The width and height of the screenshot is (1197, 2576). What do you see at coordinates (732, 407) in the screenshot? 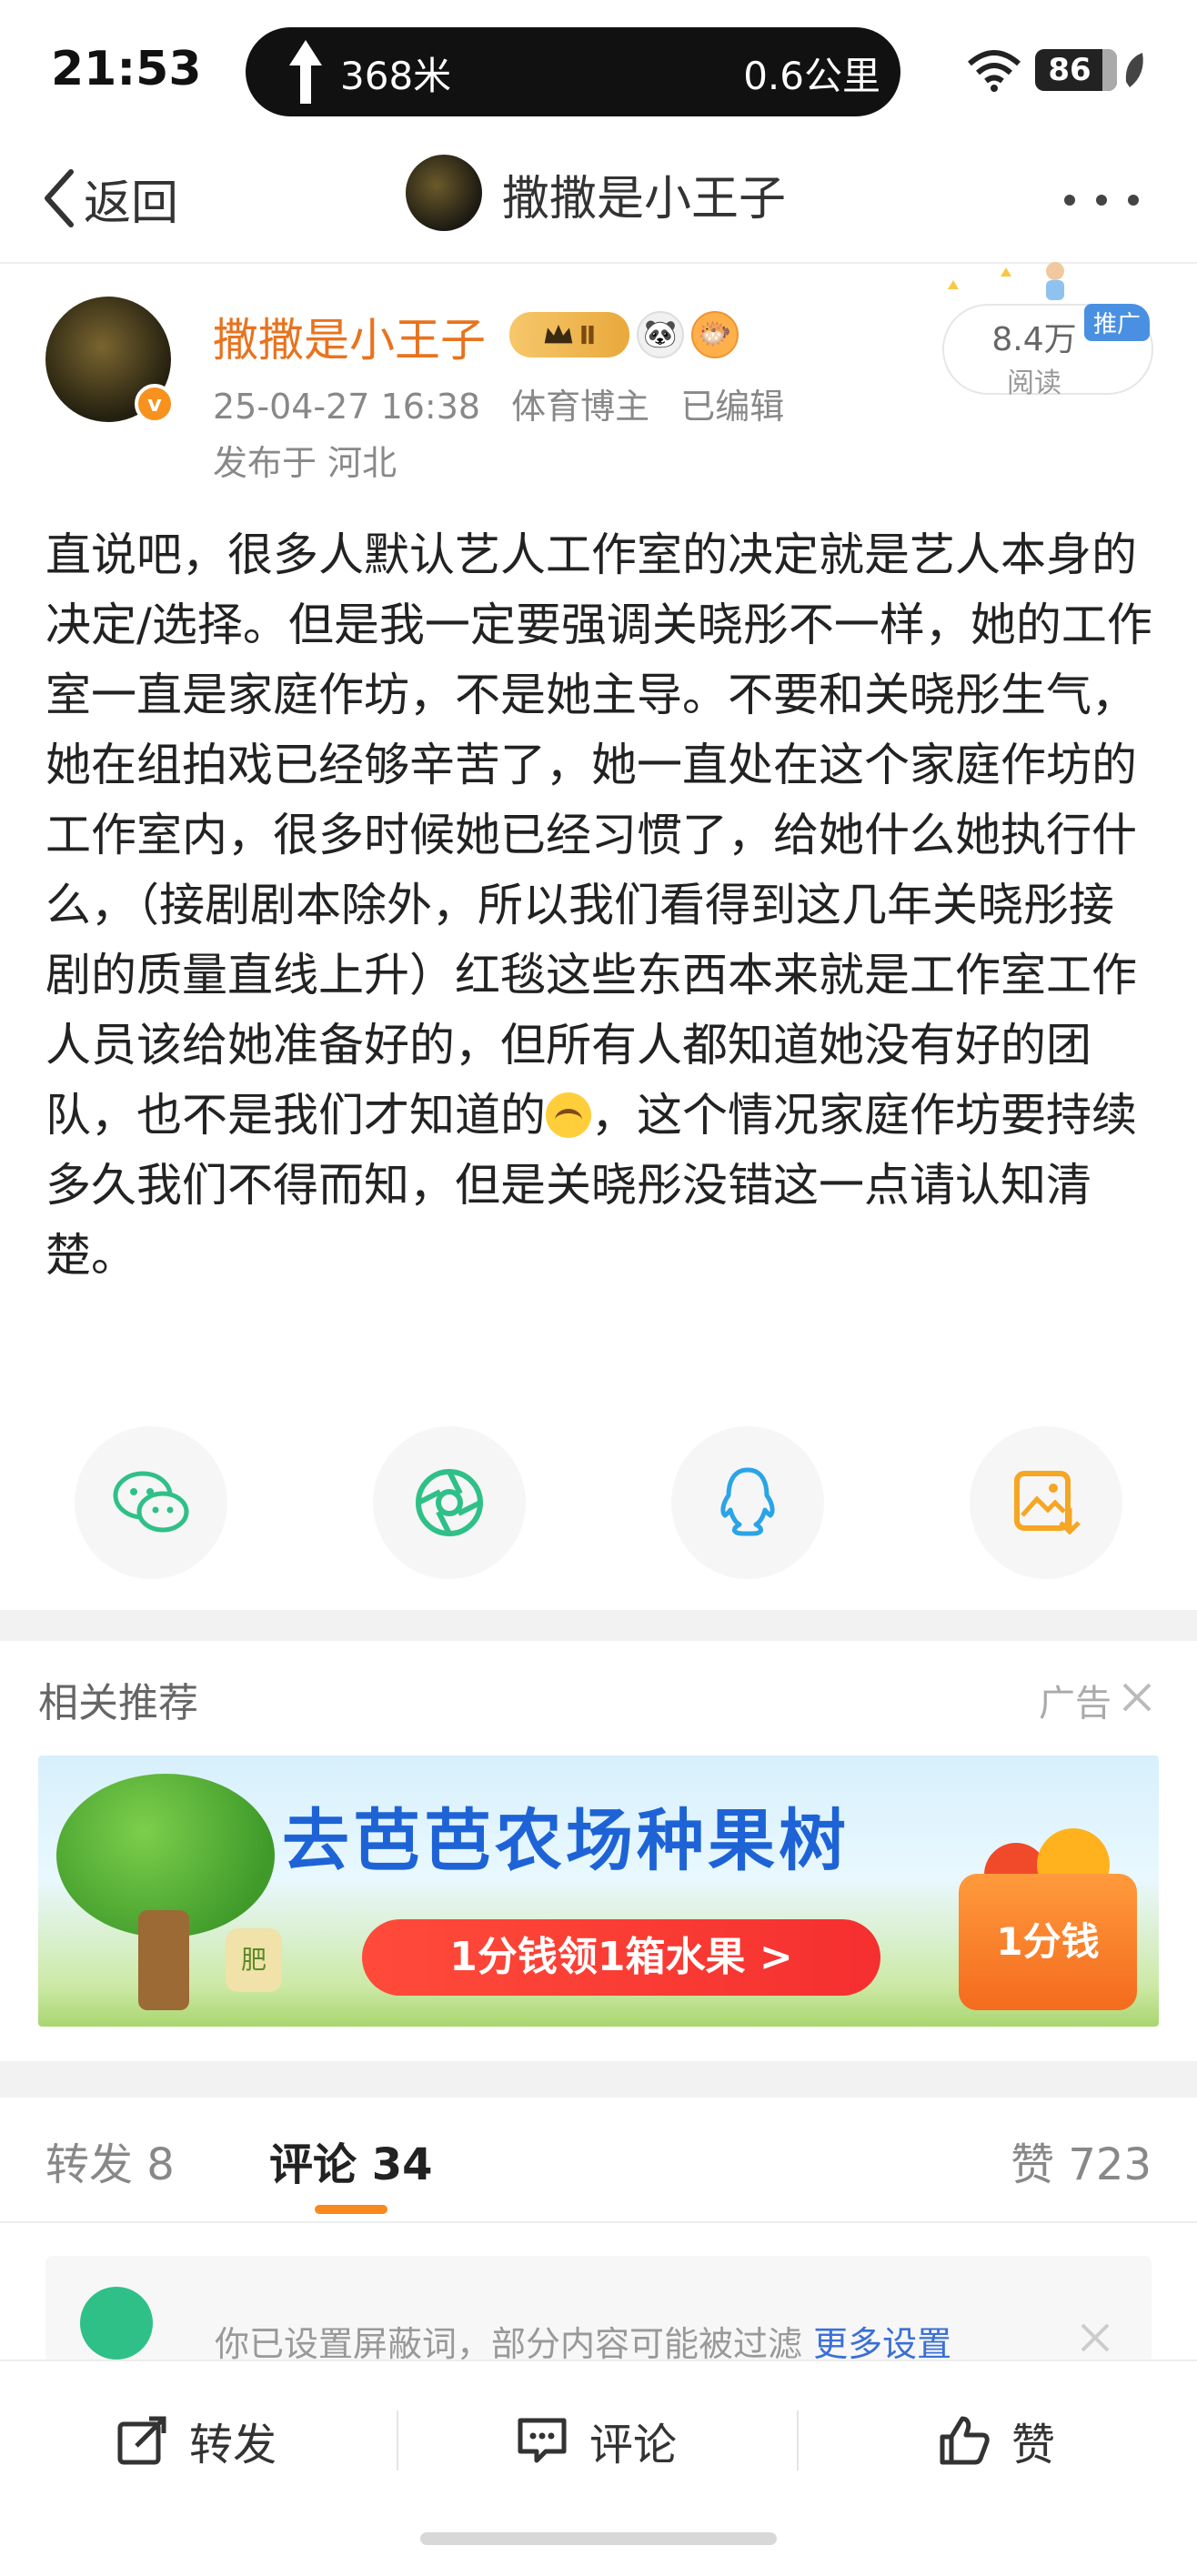
I see `edited-label: 已编辑` at bounding box center [732, 407].